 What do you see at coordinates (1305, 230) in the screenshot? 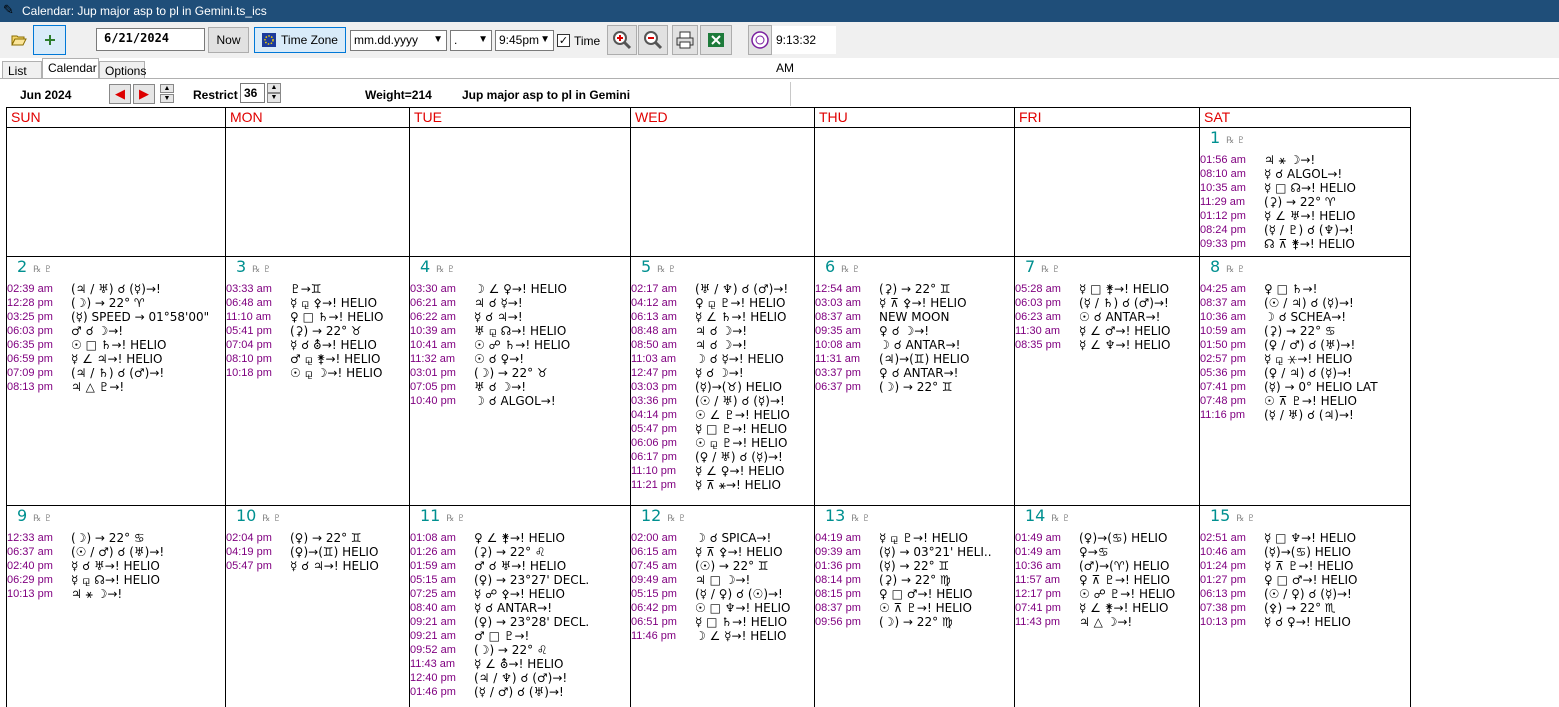
I see `event-row: 08:24 pm (☿ / ♇) ☌ (♆)→!` at bounding box center [1305, 230].